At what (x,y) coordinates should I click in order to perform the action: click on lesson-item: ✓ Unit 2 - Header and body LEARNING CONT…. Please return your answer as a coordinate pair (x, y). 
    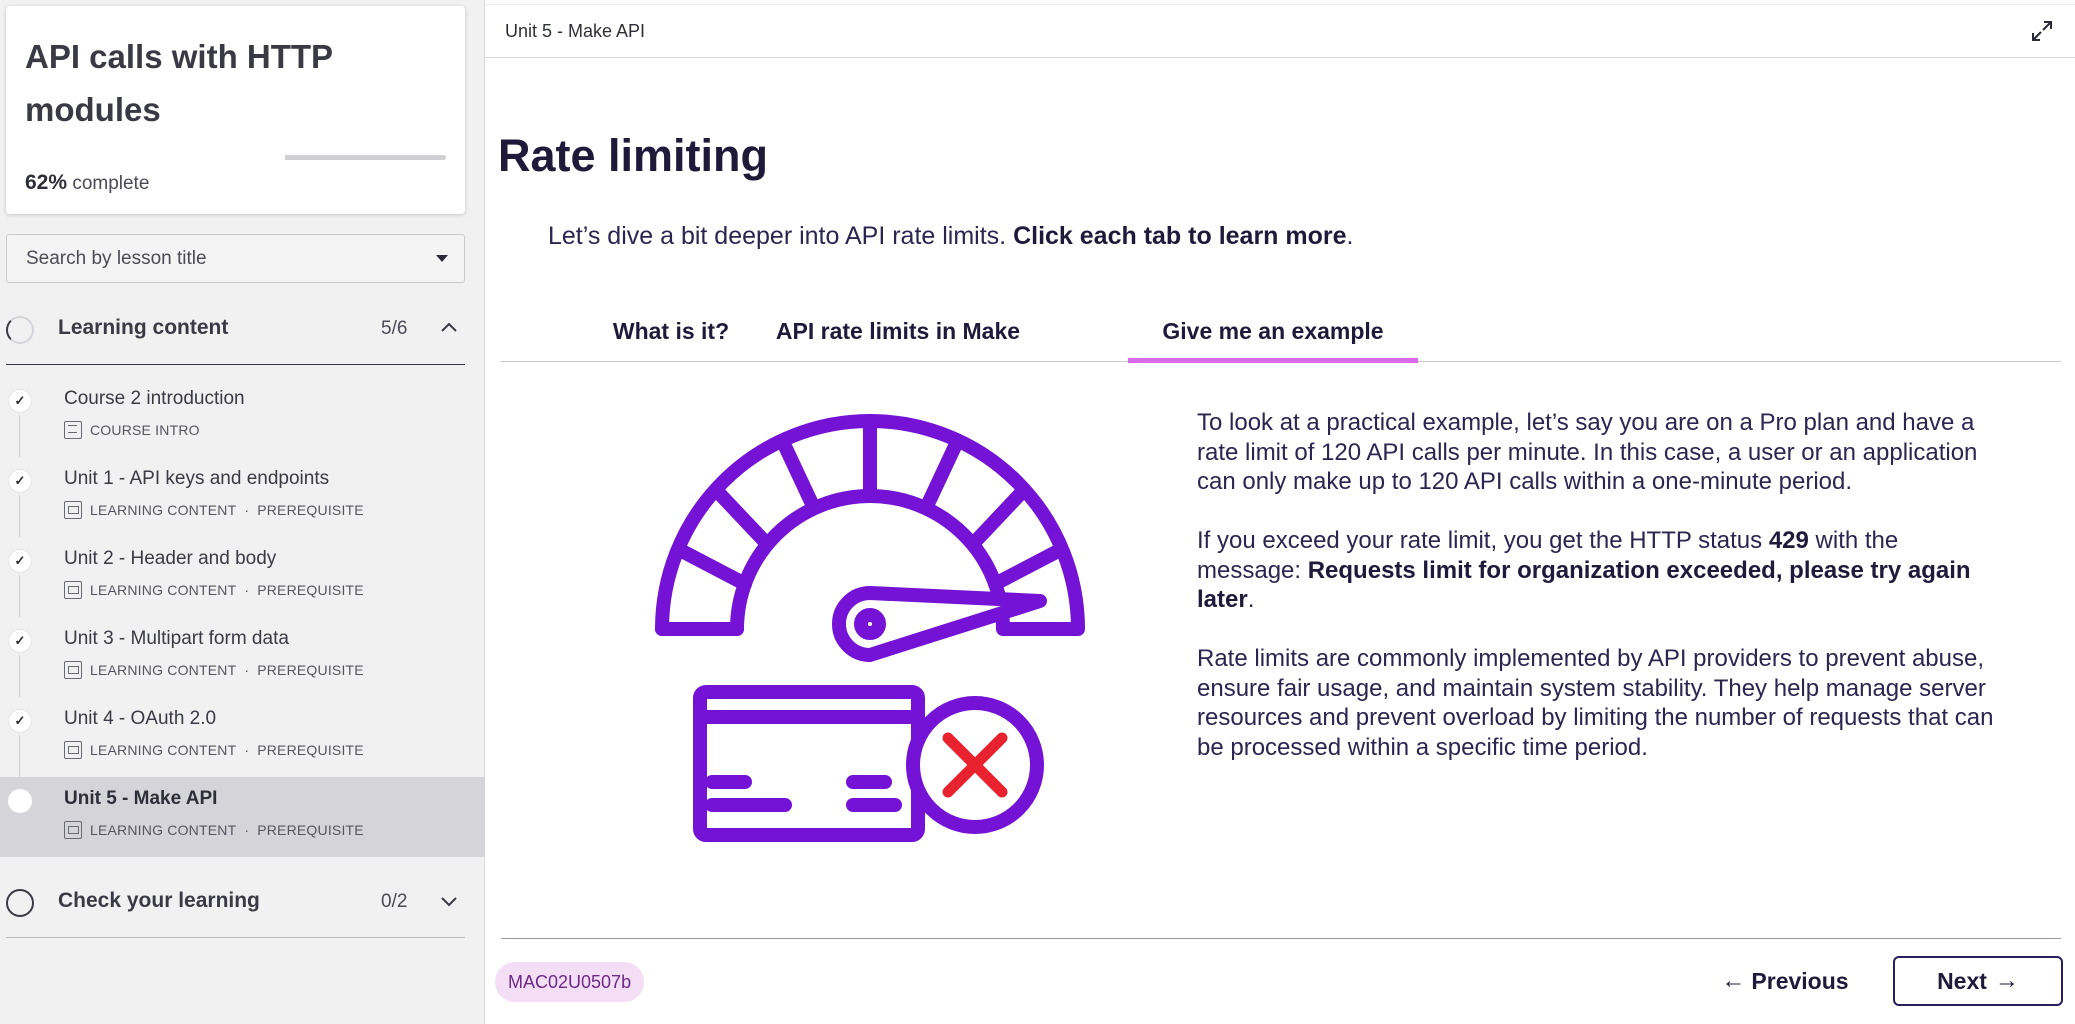
    Looking at the image, I should click on (242, 577).